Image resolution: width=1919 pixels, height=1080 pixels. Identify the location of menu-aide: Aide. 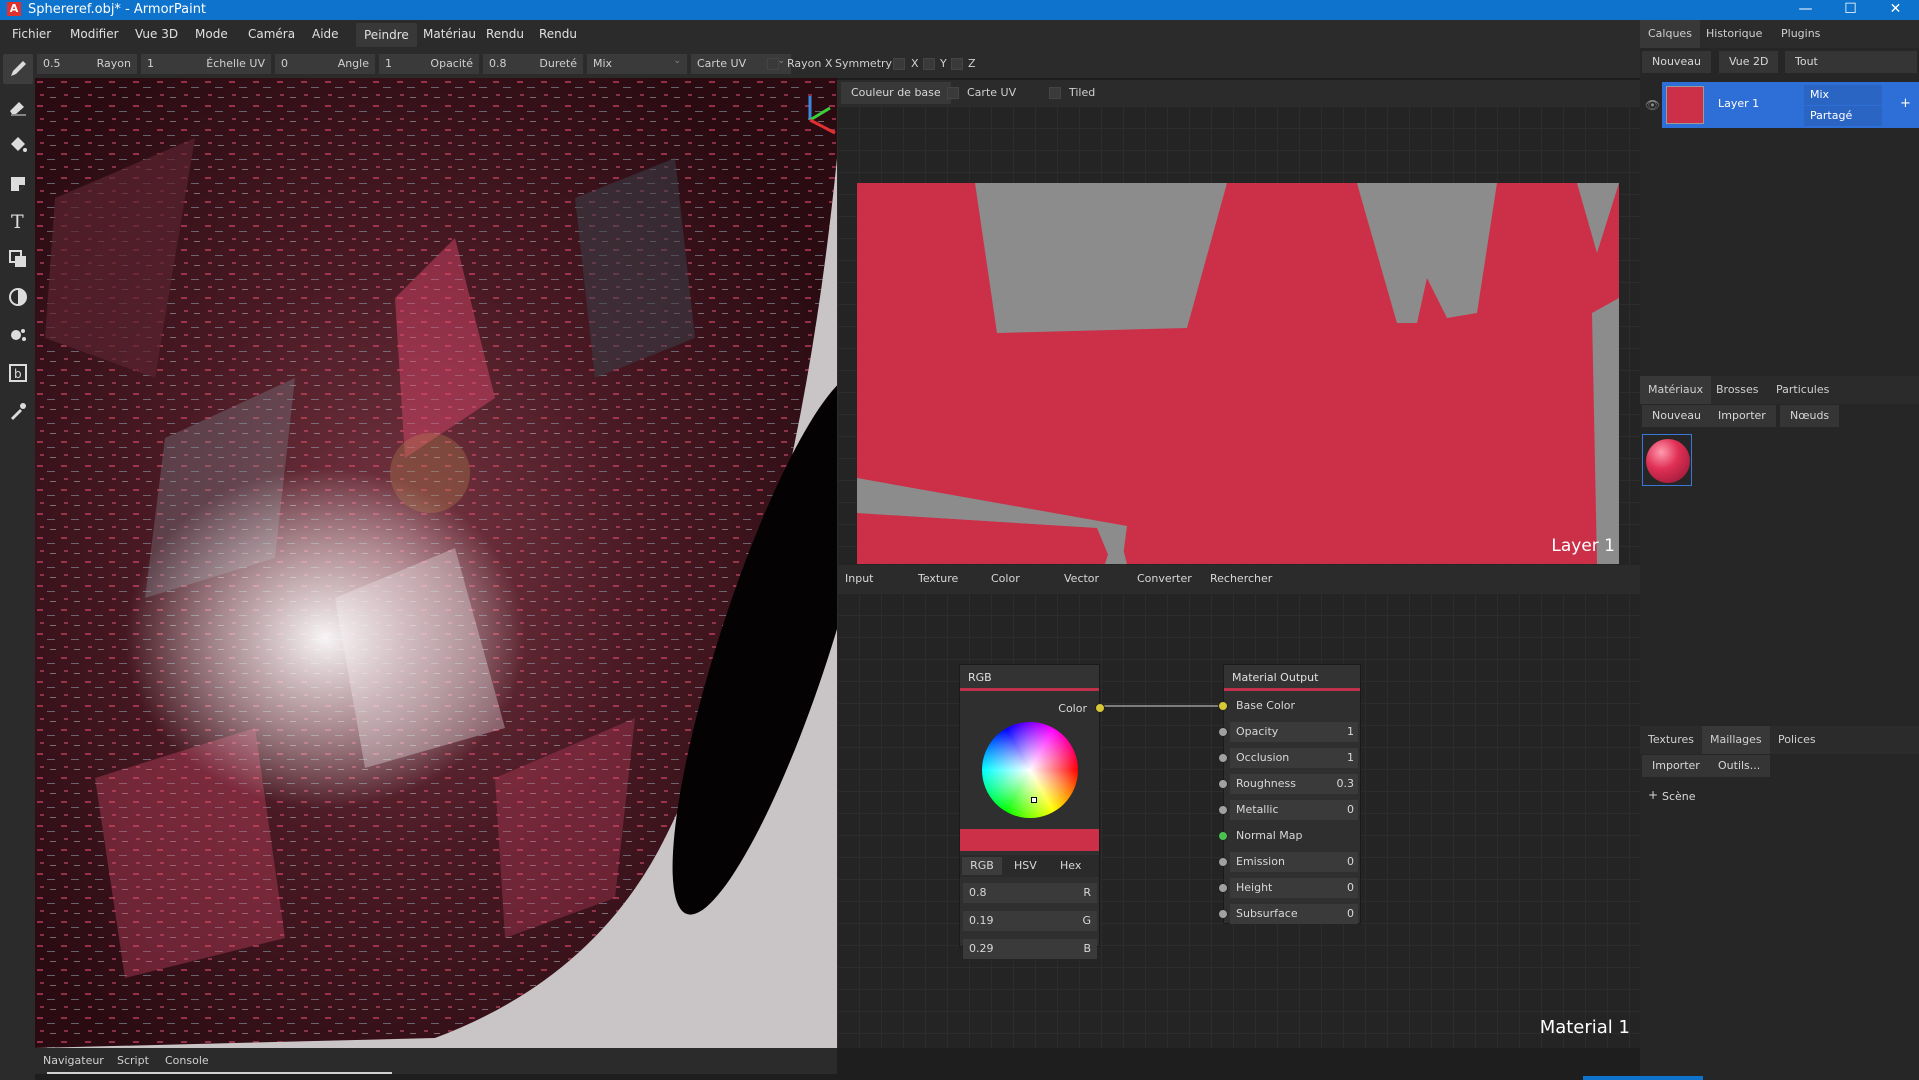
(325, 34).